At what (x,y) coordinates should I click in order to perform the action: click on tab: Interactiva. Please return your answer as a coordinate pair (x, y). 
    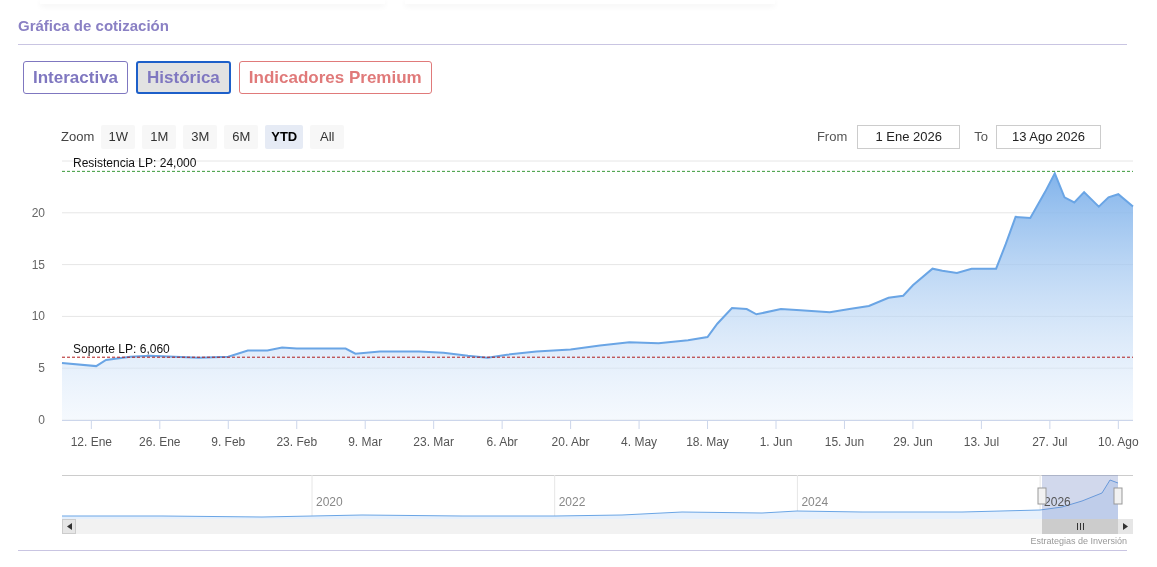
    Looking at the image, I should click on (76, 77).